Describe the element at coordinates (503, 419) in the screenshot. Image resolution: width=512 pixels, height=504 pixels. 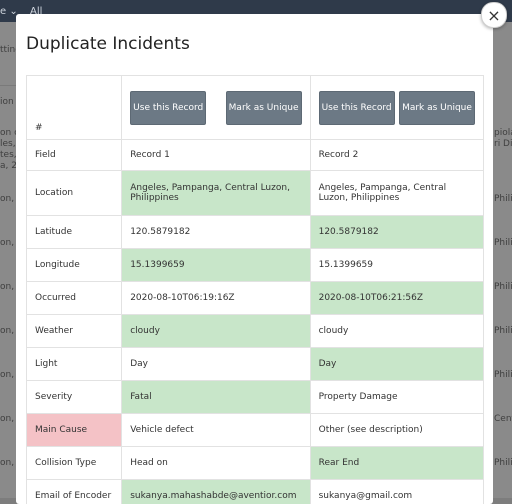
I see `bg-text: Cent` at that location.